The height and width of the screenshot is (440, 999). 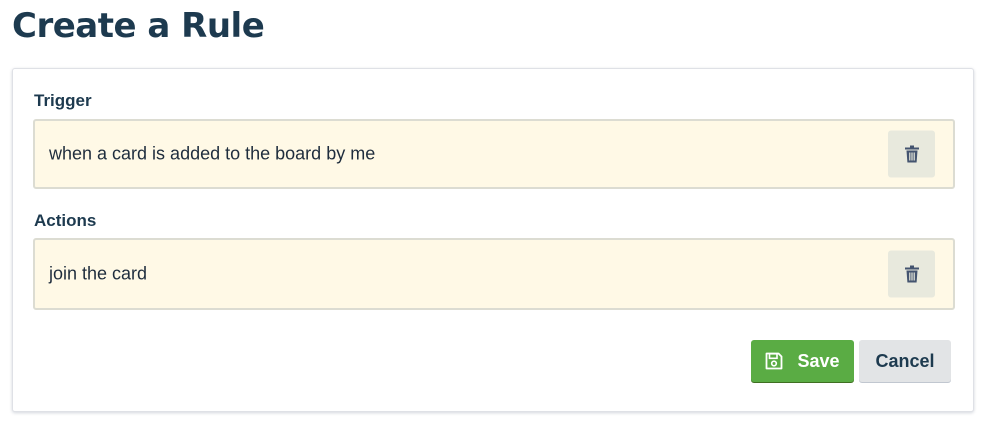 I want to click on save-button-label: Save, so click(x=818, y=360).